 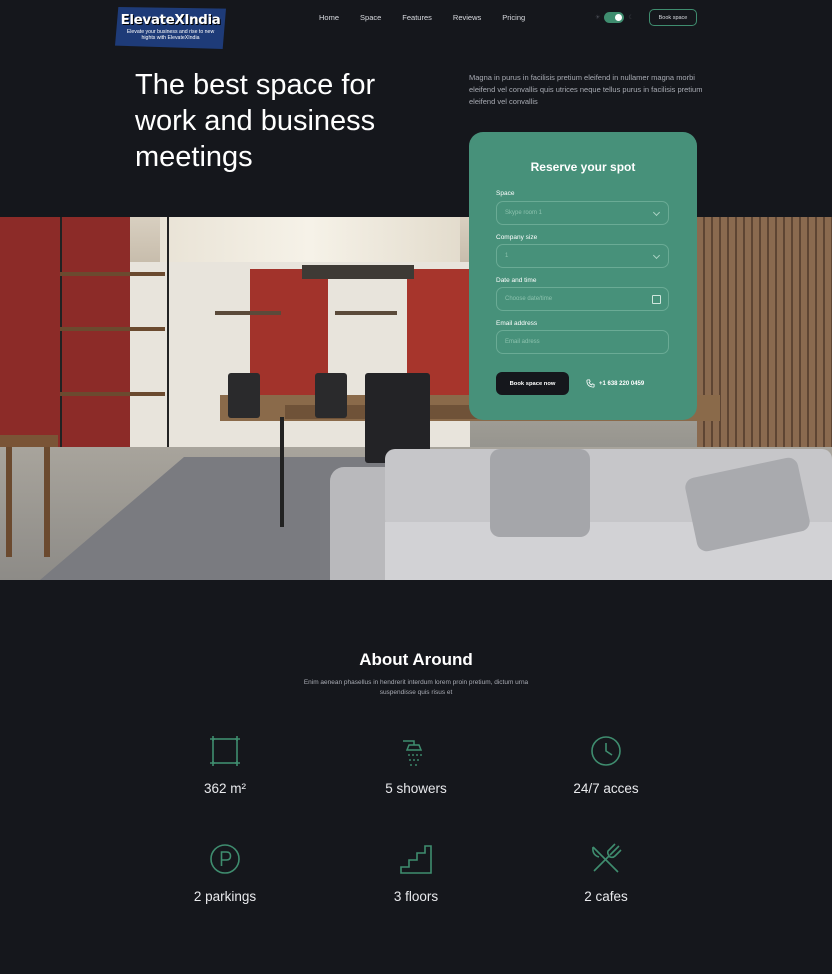 I want to click on company-size-label: Company size, so click(x=517, y=237).